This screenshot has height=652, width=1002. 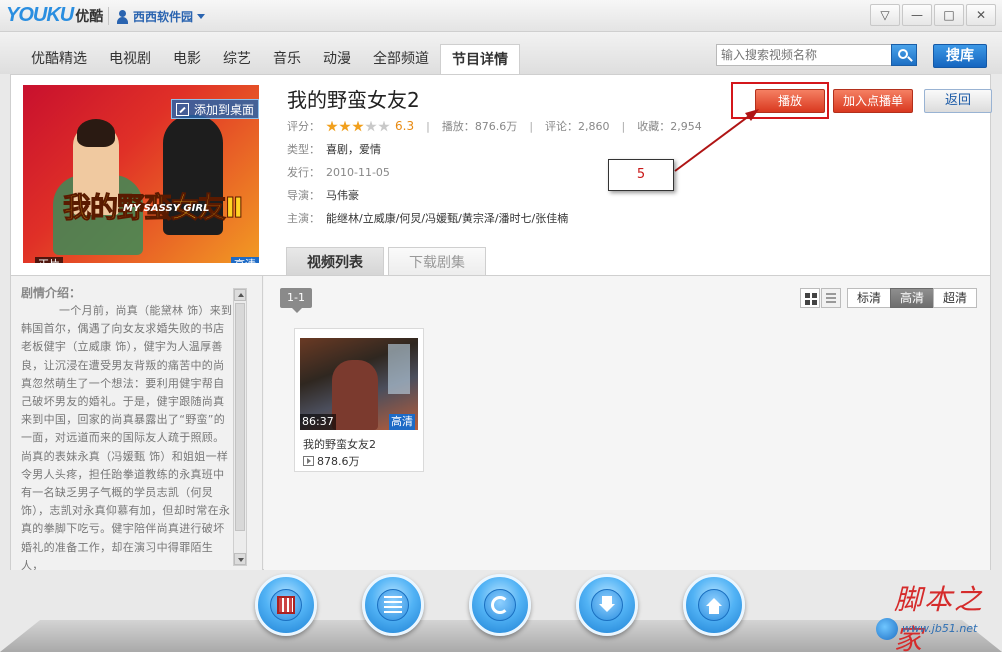 What do you see at coordinates (296, 300) in the screenshot?
I see `episode-range-tag: 1-1` at bounding box center [296, 300].